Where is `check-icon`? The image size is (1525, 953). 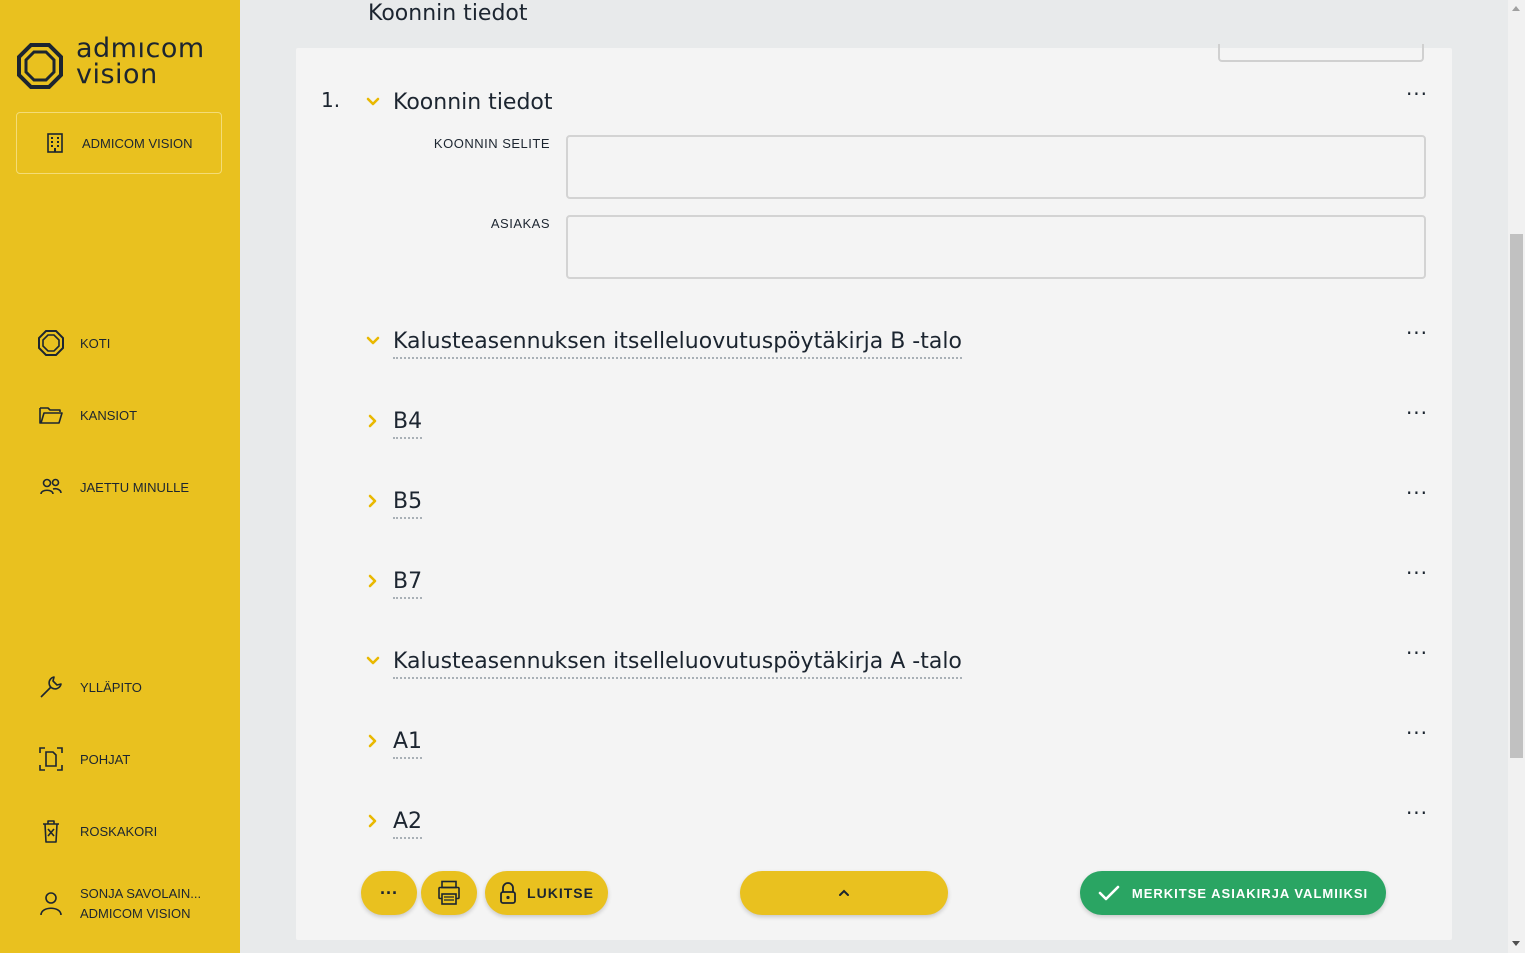 check-icon is located at coordinates (1109, 893).